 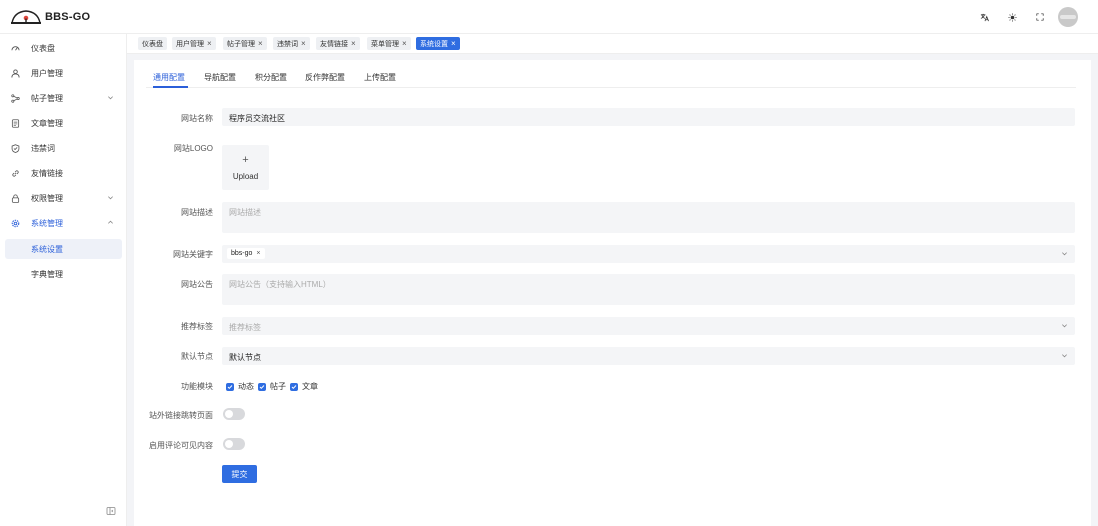 What do you see at coordinates (47, 123) in the screenshot?
I see `sidebar-item-label: 文章管理` at bounding box center [47, 123].